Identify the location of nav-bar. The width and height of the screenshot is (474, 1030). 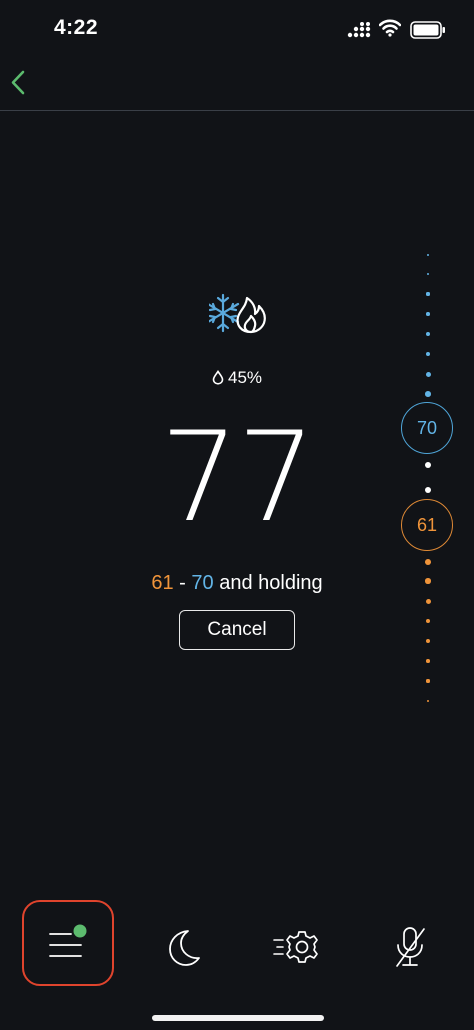
(237, 85).